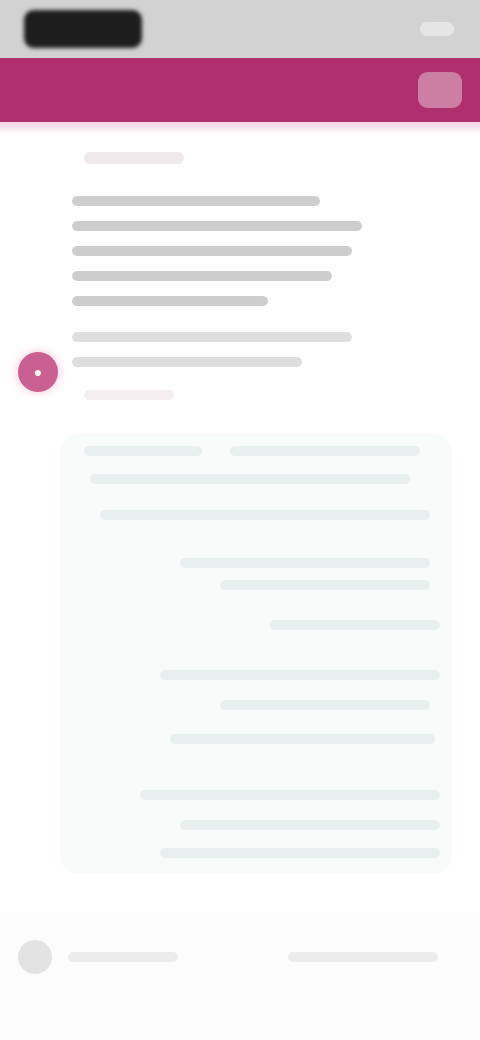 The image size is (480, 1040). Describe the element at coordinates (35, 957) in the screenshot. I see `bottom-avatar` at that location.